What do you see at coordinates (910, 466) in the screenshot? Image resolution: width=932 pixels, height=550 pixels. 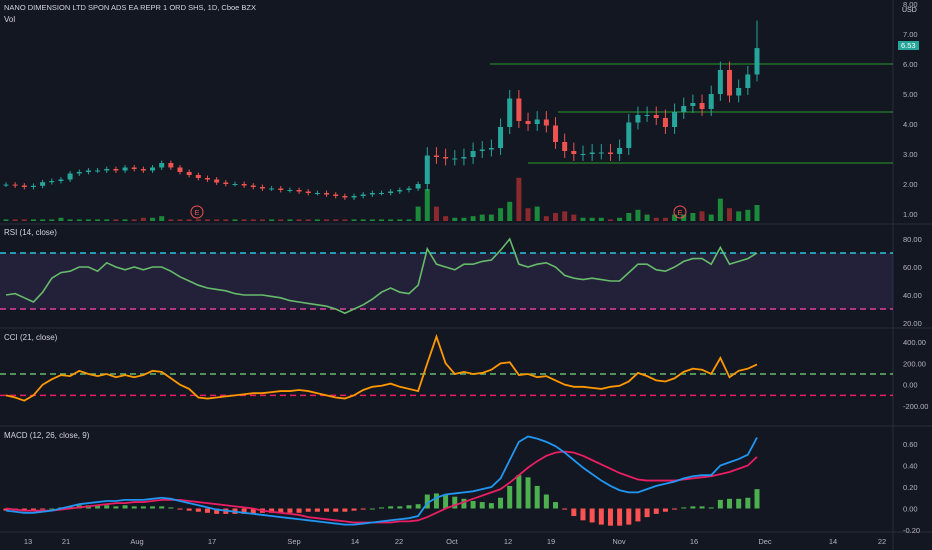 I see `macd-tick-label: 0.40` at bounding box center [910, 466].